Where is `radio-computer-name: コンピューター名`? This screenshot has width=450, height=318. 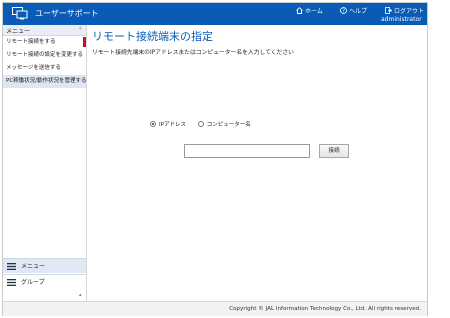 radio-computer-name: コンピューター名 is located at coordinates (224, 124).